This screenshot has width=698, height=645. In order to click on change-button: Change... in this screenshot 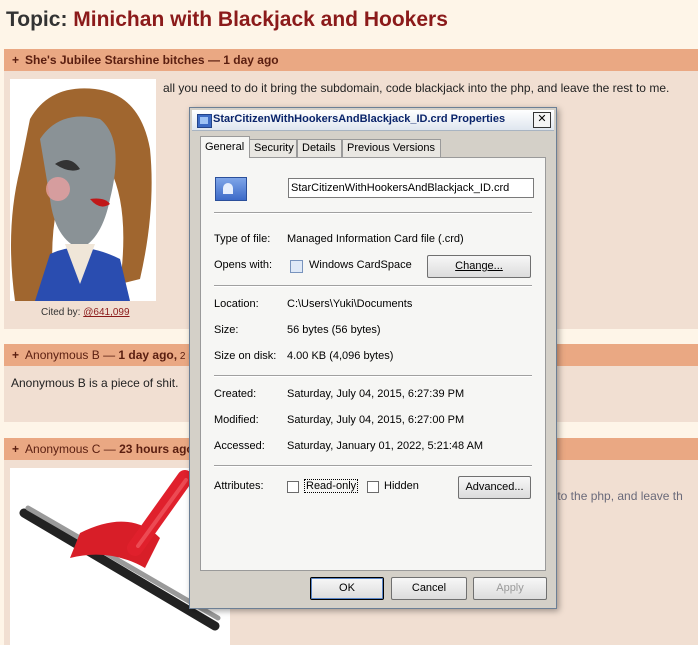, I will do `click(479, 266)`.